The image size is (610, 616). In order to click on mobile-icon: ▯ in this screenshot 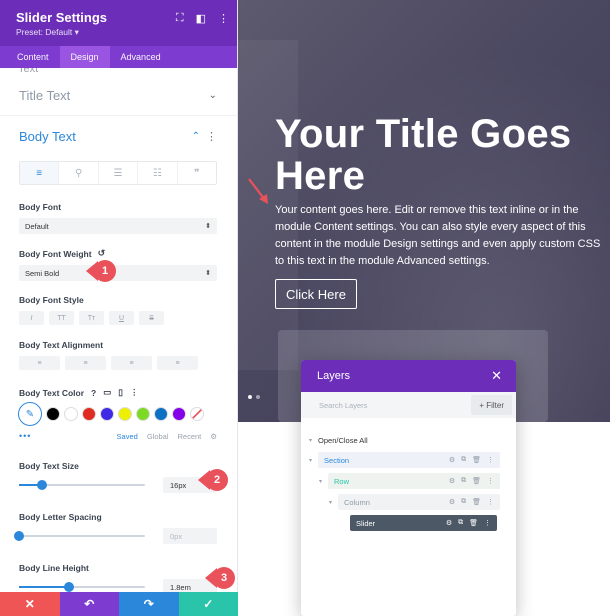, I will do `click(120, 392)`.